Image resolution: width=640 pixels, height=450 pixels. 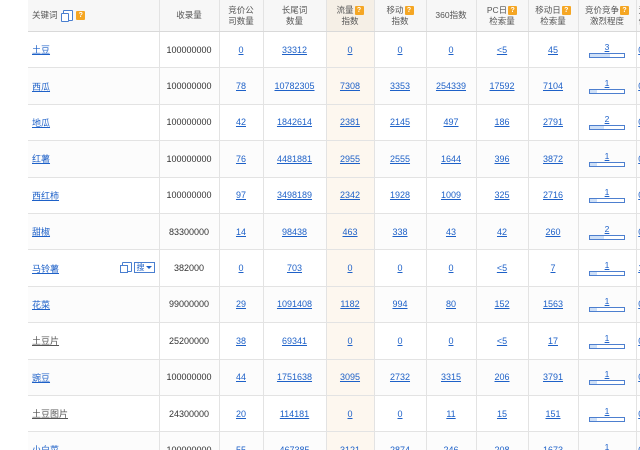 What do you see at coordinates (451, 86) in the screenshot?
I see `360-index-link: 254339` at bounding box center [451, 86].